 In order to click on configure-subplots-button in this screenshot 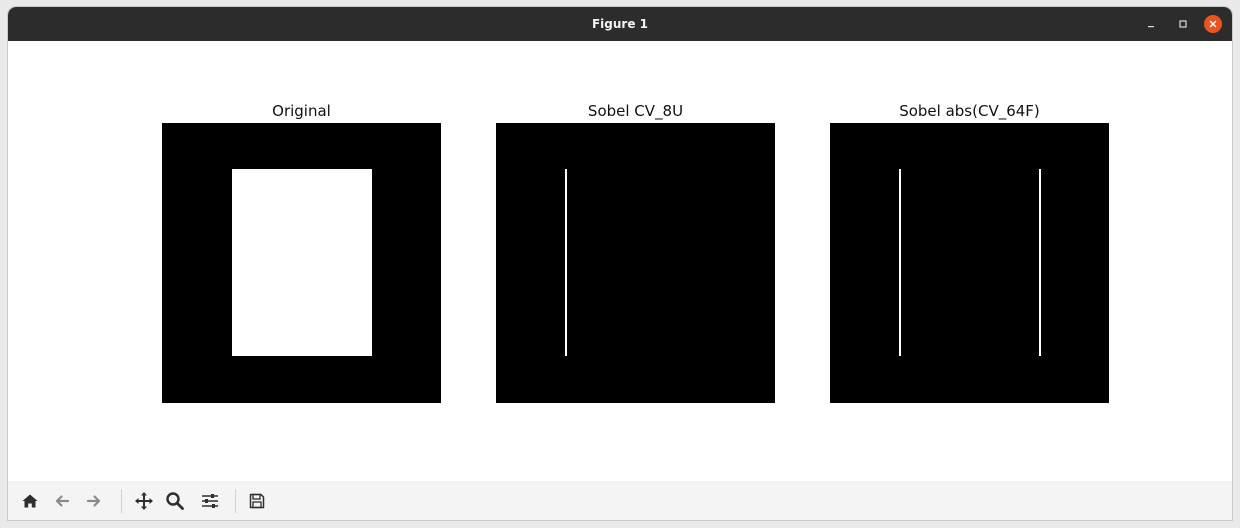, I will do `click(210, 501)`.